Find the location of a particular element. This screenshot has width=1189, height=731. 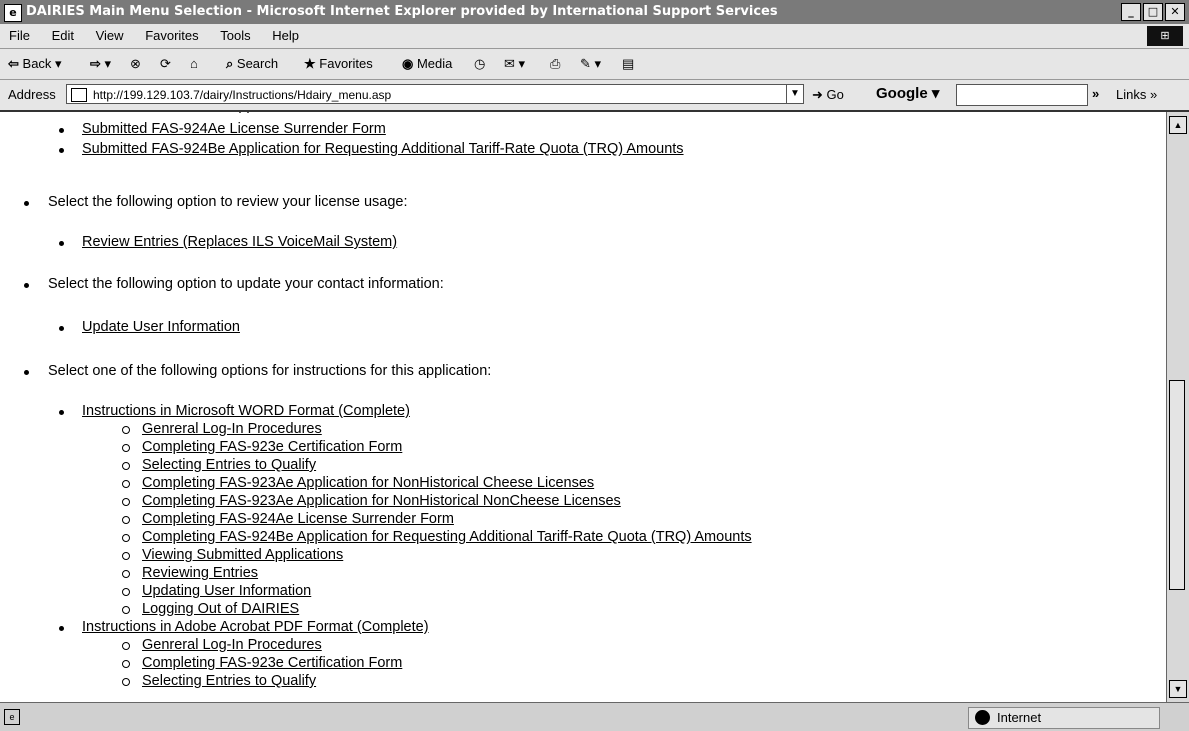

forward-button: ⇨ ▾ is located at coordinates (100, 64).